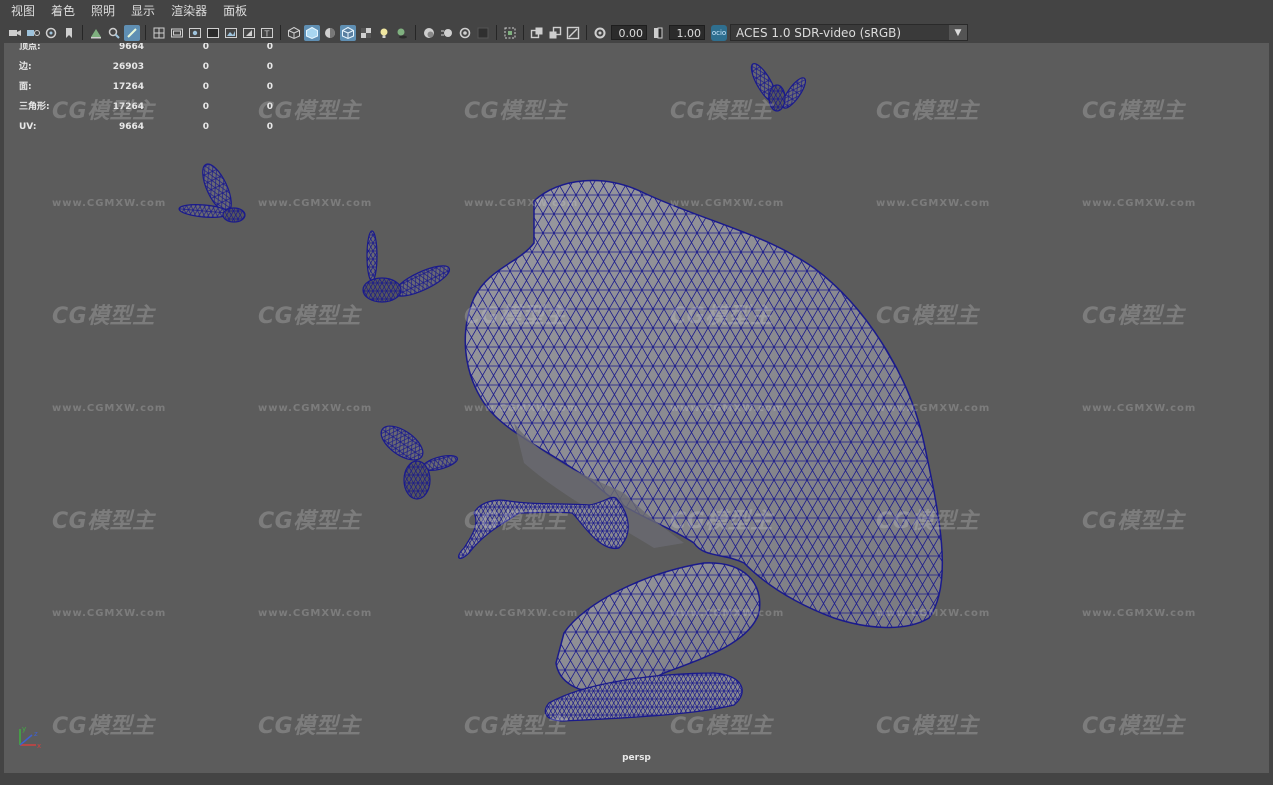 This screenshot has height=785, width=1273. I want to click on menu-shading: 着色, so click(63, 11).